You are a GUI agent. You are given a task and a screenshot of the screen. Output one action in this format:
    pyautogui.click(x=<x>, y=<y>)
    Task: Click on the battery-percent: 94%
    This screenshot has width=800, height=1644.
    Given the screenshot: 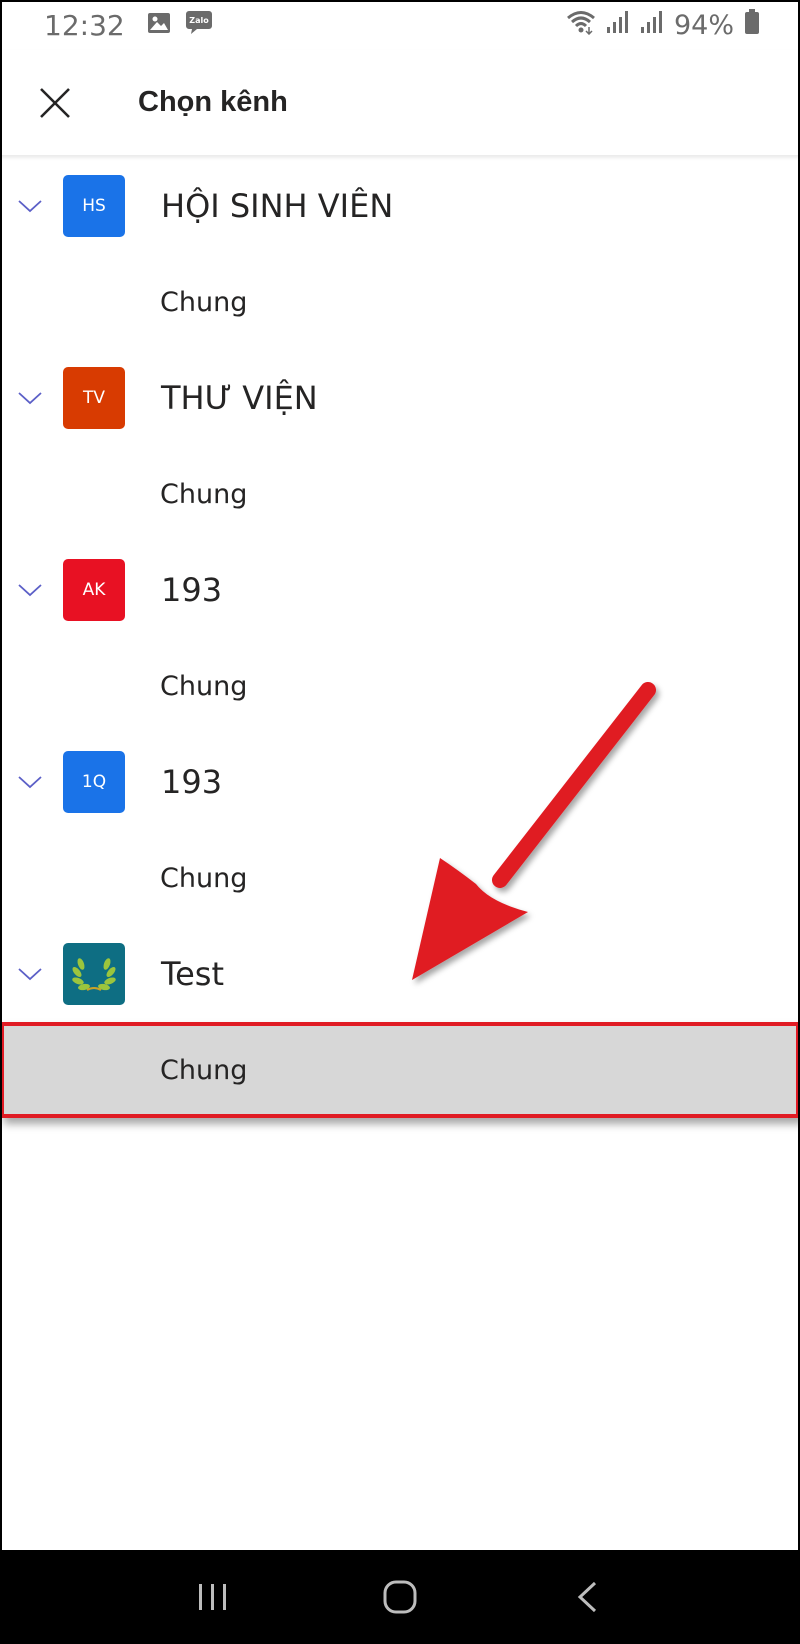 What is the action you would take?
    pyautogui.click(x=703, y=25)
    